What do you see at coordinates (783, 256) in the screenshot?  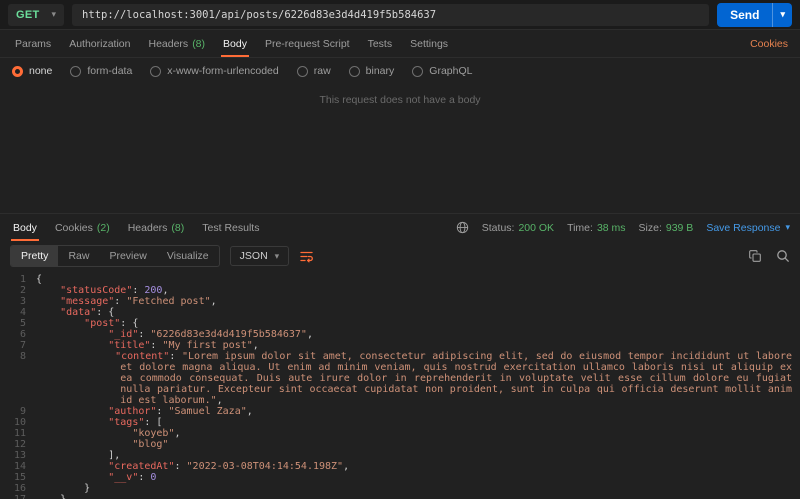 I see `search-icon` at bounding box center [783, 256].